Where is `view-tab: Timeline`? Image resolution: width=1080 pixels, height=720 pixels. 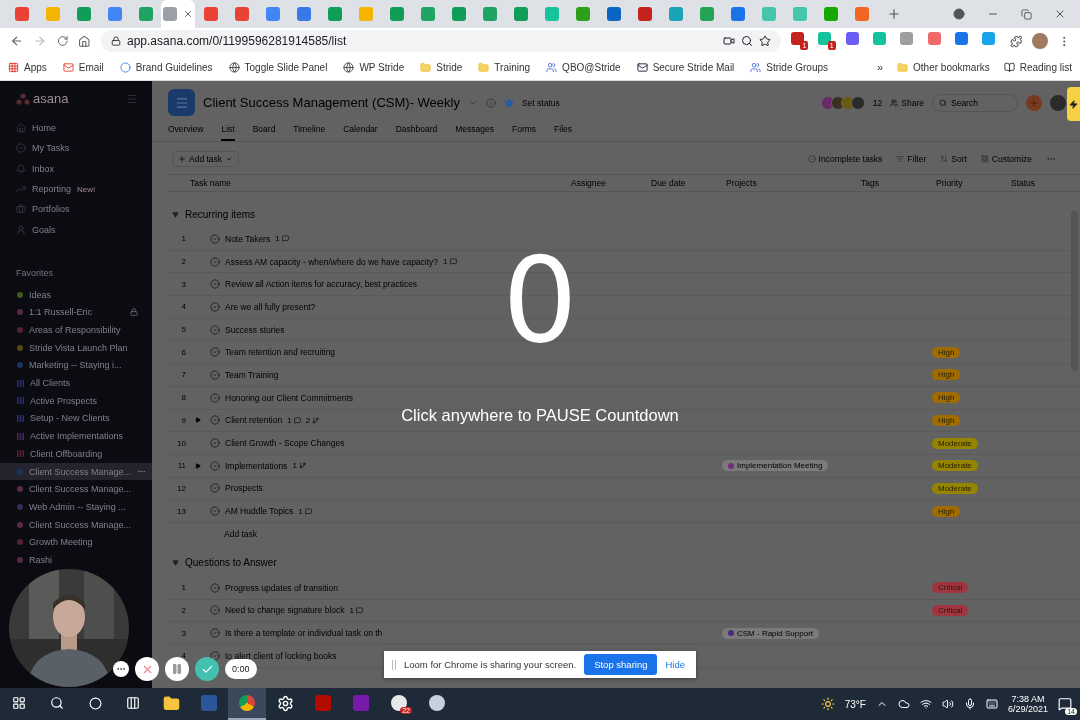
view-tab: Timeline is located at coordinates (309, 132).